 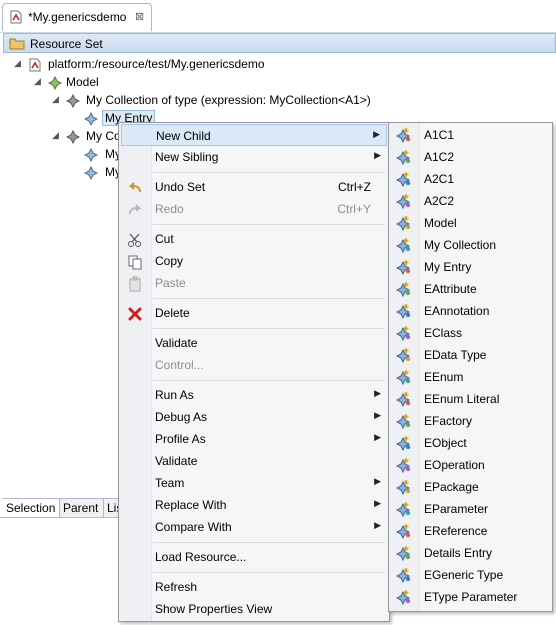 What do you see at coordinates (254, 417) in the screenshot?
I see `menu-item-debug-as: Debug As ▶` at bounding box center [254, 417].